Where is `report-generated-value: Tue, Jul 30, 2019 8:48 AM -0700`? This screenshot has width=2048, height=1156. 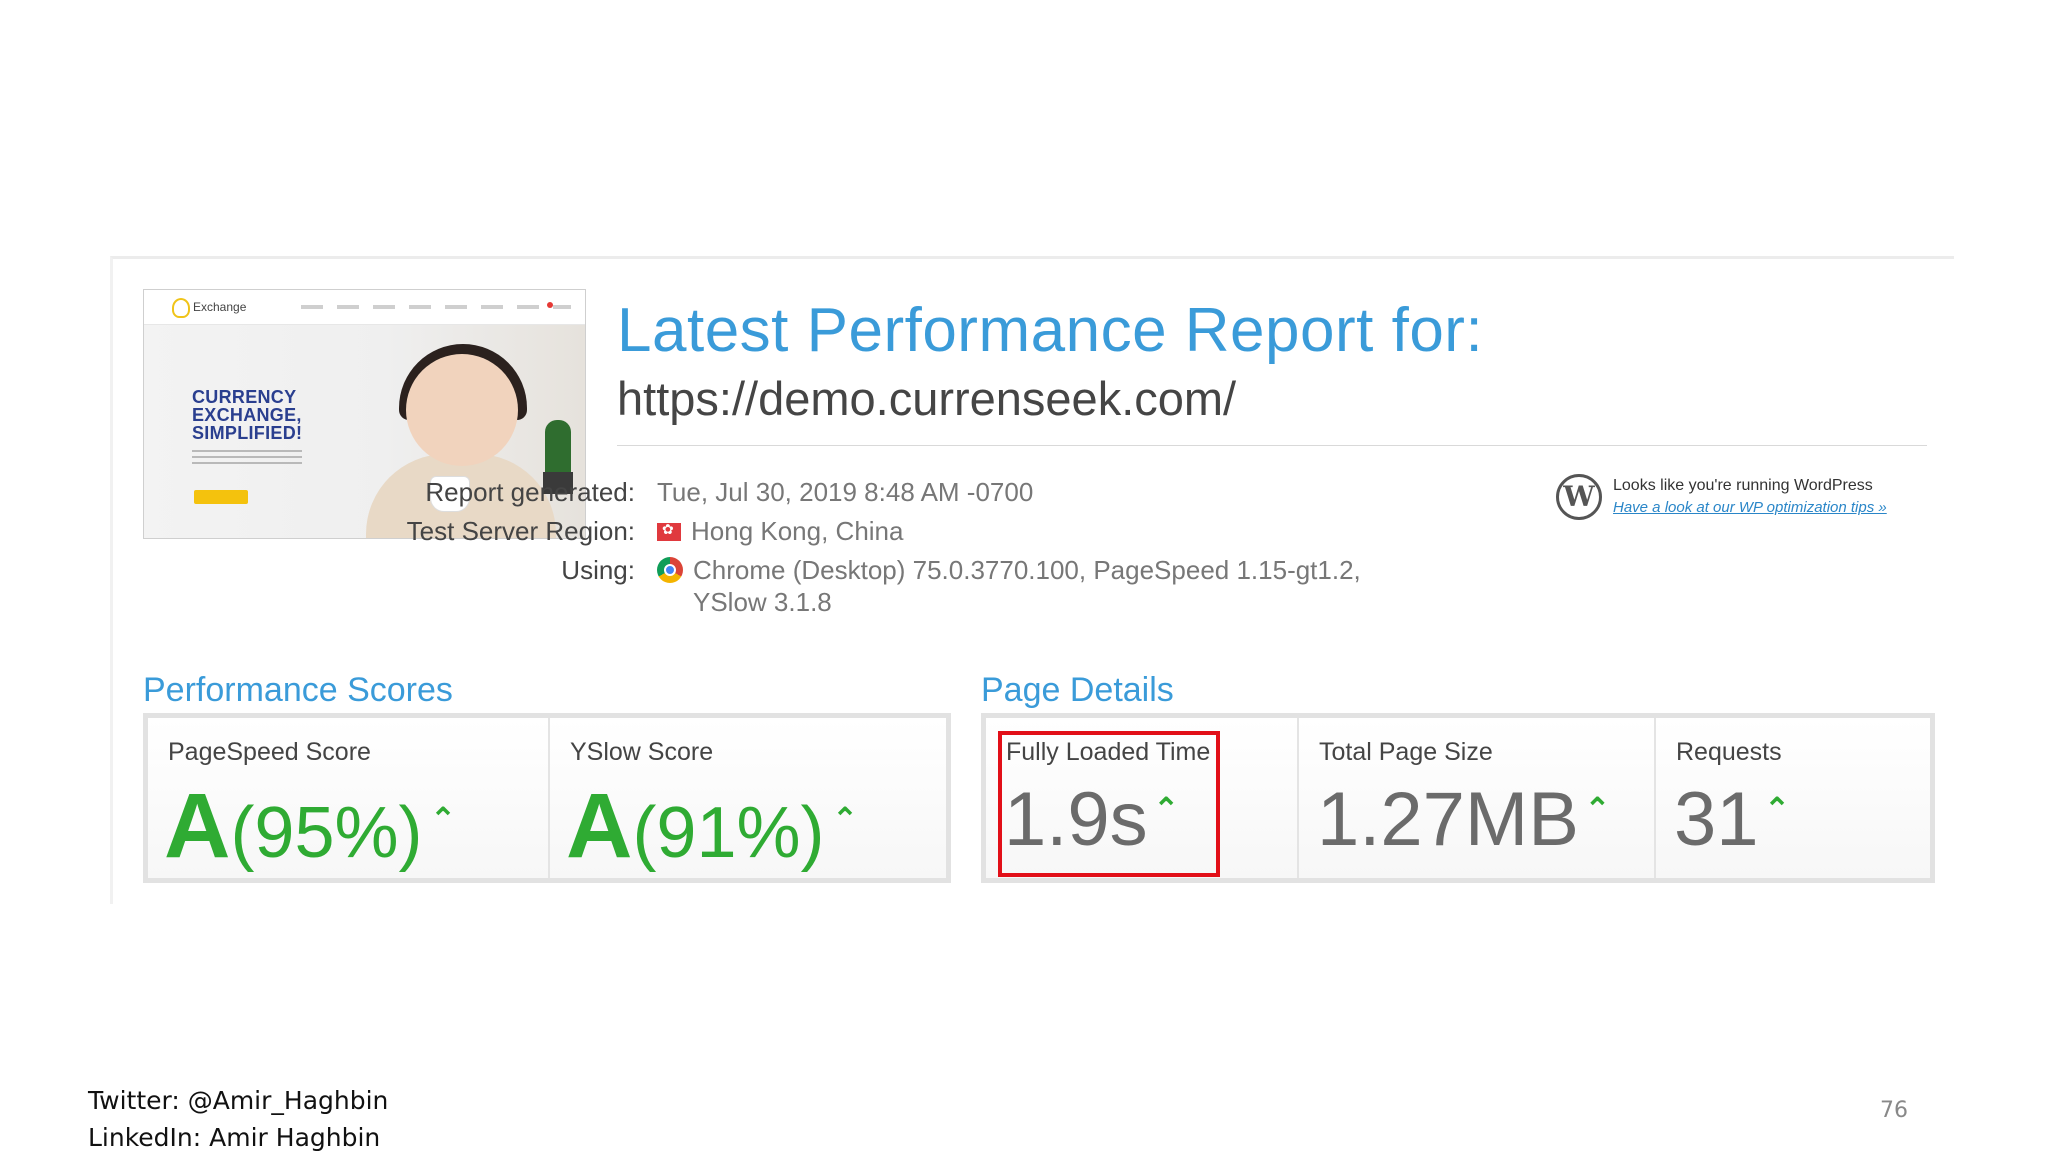
report-generated-value: Tue, Jul 30, 2019 8:48 AM -0700 is located at coordinates (845, 492).